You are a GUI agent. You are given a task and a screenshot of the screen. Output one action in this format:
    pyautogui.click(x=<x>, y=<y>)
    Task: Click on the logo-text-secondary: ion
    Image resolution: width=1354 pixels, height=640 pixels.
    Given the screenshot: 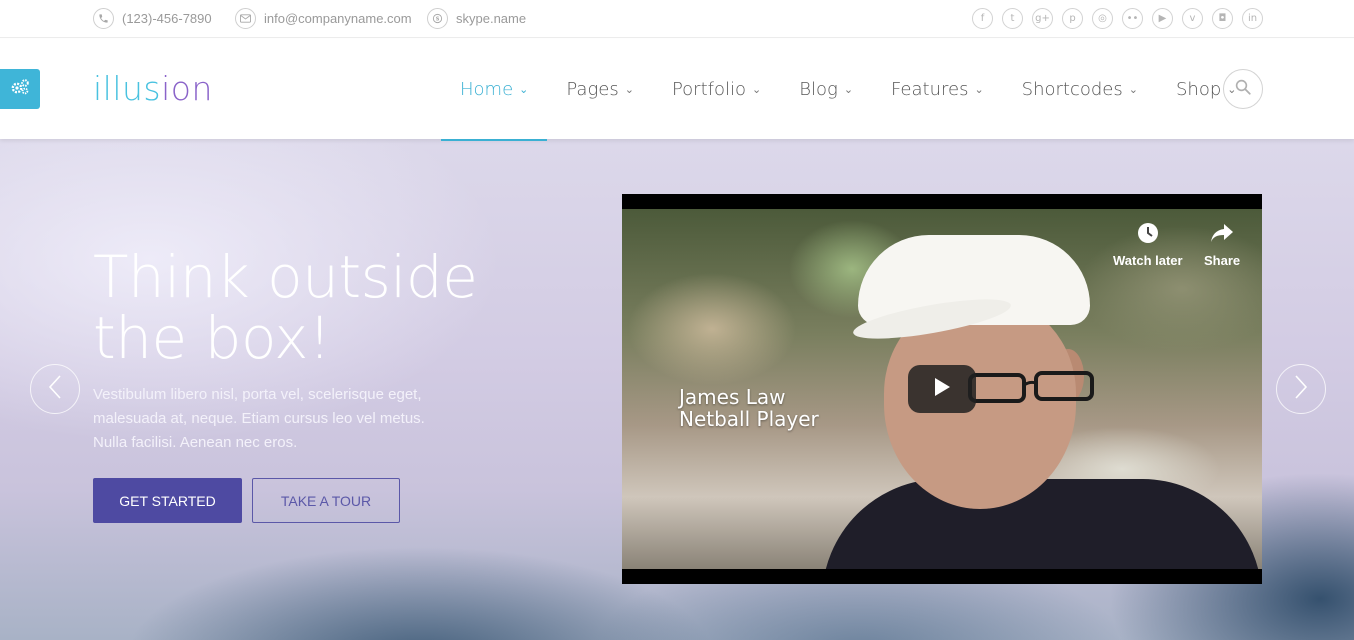 What is the action you would take?
    pyautogui.click(x=187, y=88)
    